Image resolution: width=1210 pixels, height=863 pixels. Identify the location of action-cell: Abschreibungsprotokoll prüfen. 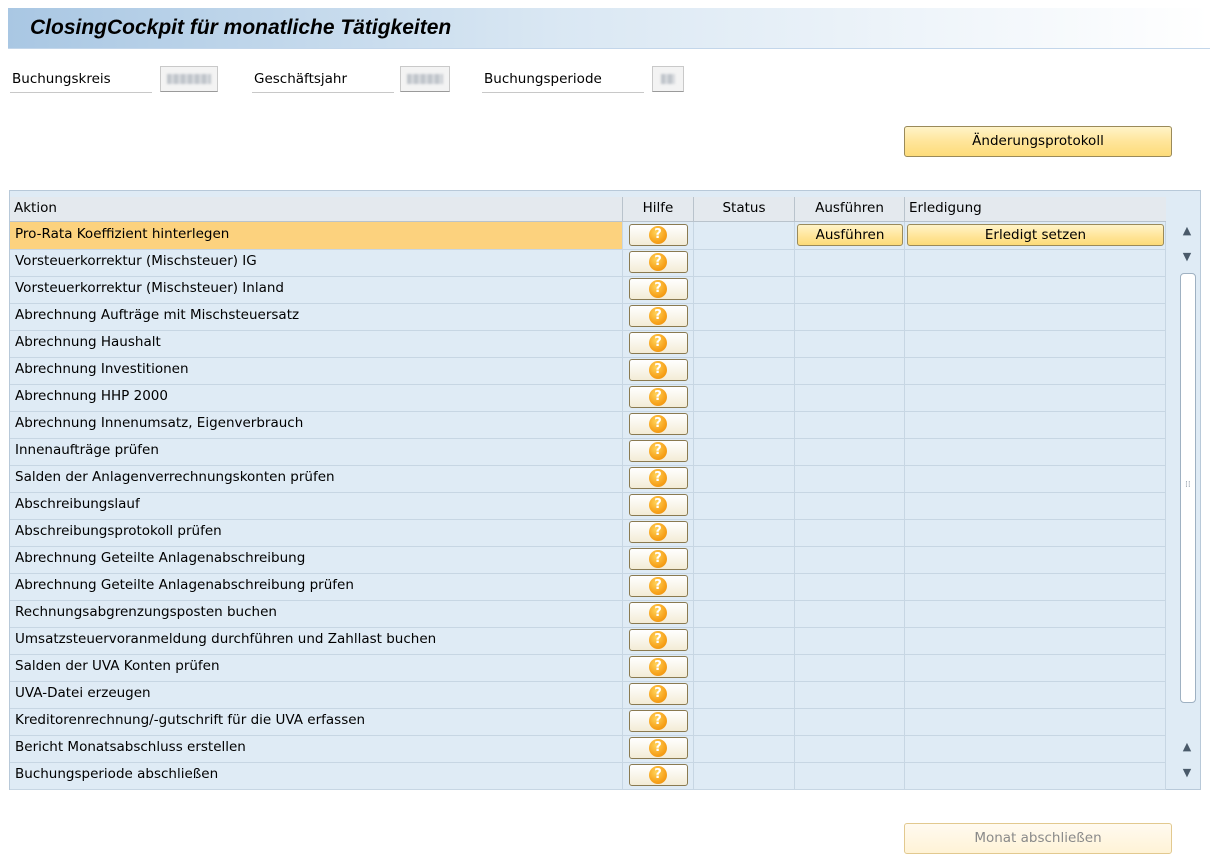
(316, 532).